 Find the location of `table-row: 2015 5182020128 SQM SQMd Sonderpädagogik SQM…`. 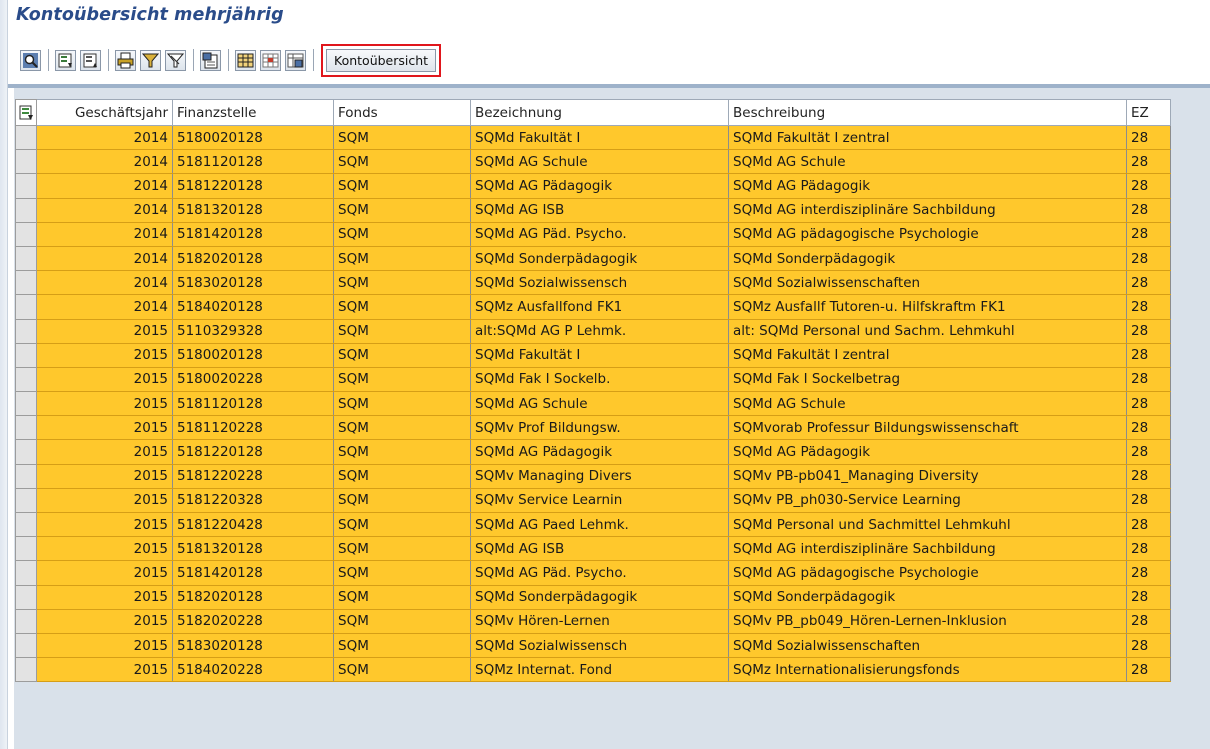

table-row: 2015 5182020128 SQM SQMd Sonderpädagogik SQM… is located at coordinates (593, 597).